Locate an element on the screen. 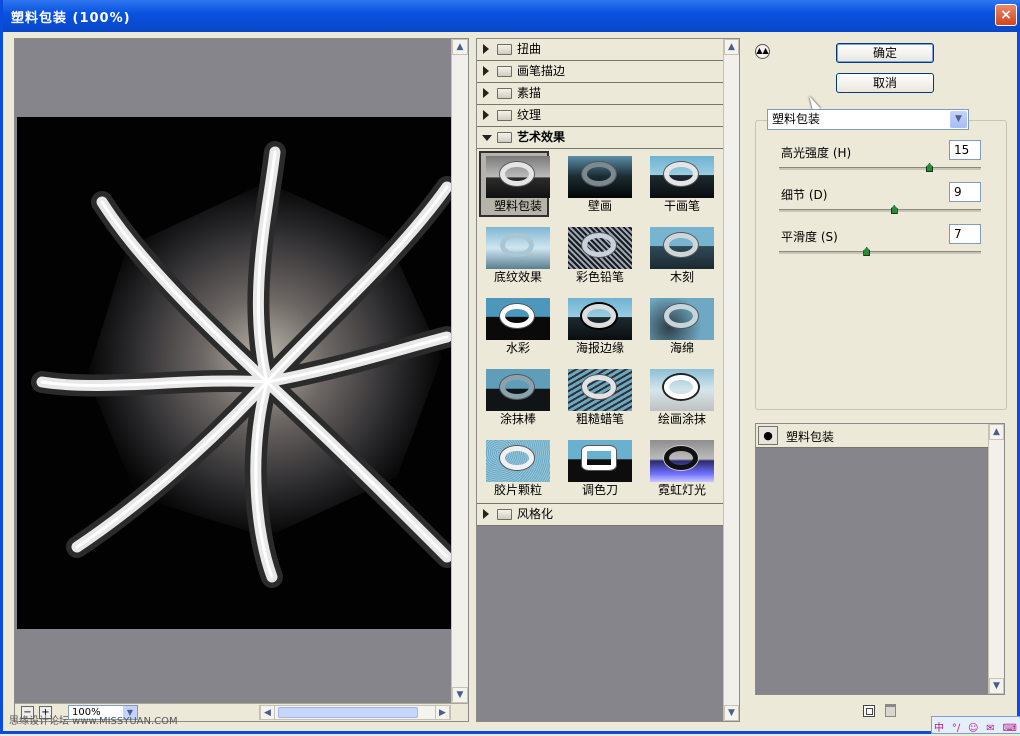  filter-thumb-paint-daubs: 绘画涂抹 is located at coordinates (680, 399).